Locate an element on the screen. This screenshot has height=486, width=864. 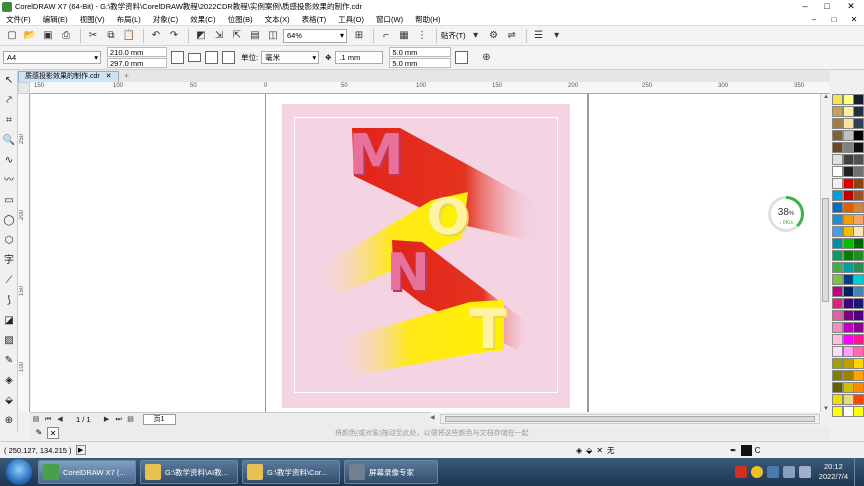
print-icon: ⎙ is located at coordinates (66, 36).